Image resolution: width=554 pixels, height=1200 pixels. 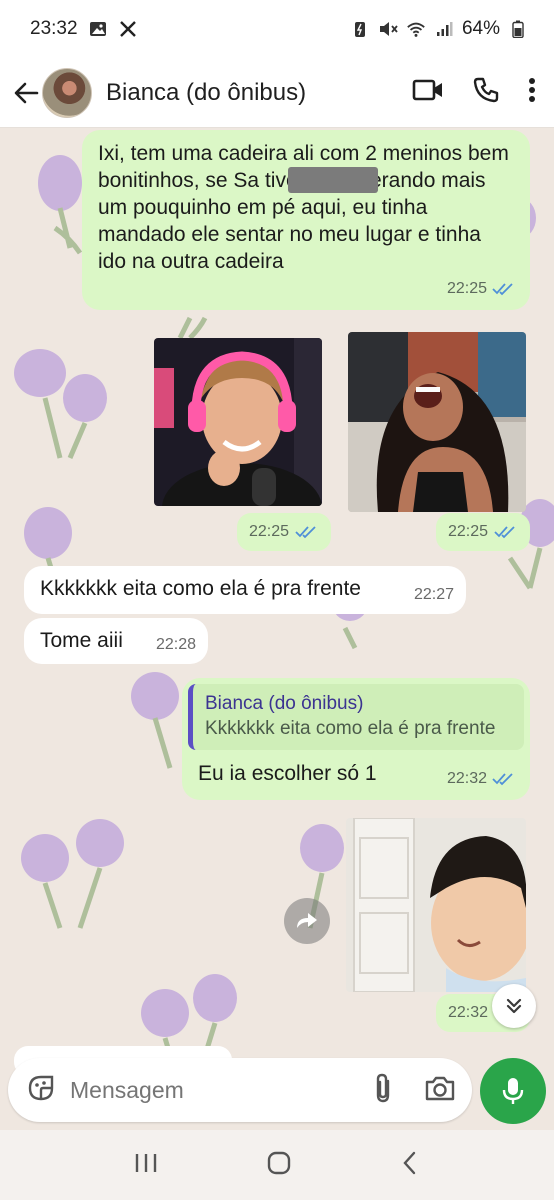 I want to click on image-message-girl, so click(x=437, y=422).